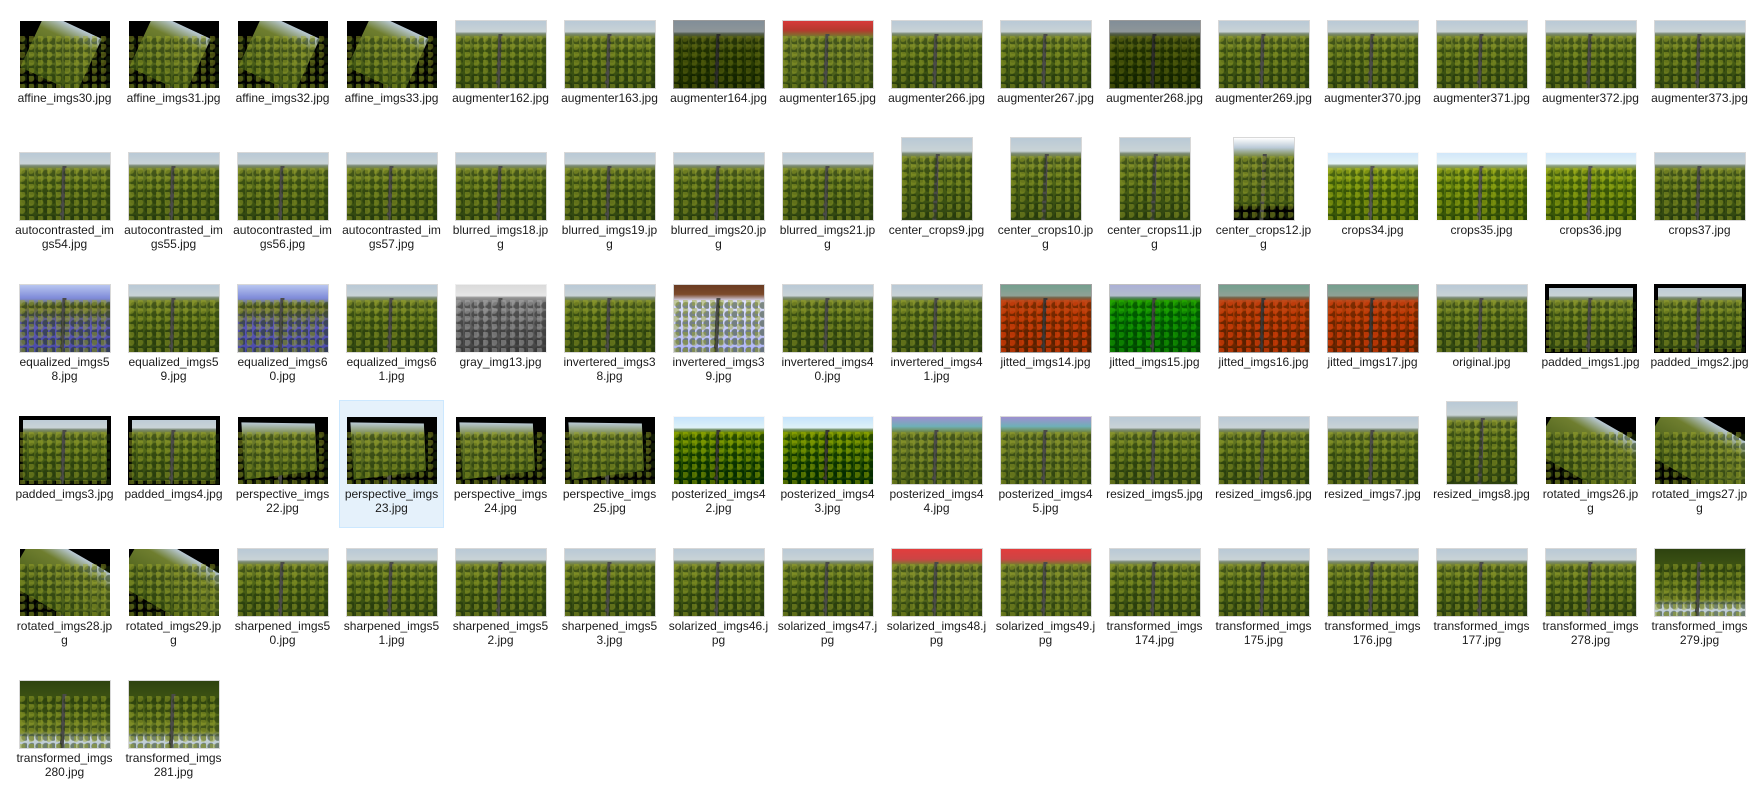  I want to click on file-item: blurred_imgs19.jpg, so click(609, 200).